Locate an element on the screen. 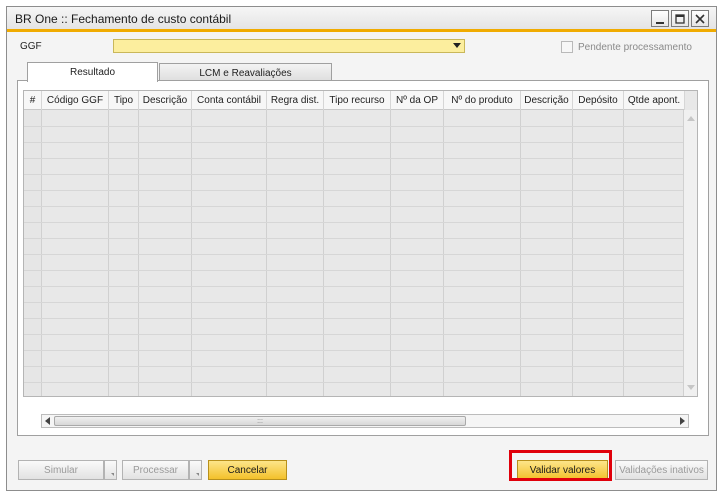  column-header: Regra dist. is located at coordinates (295, 100).